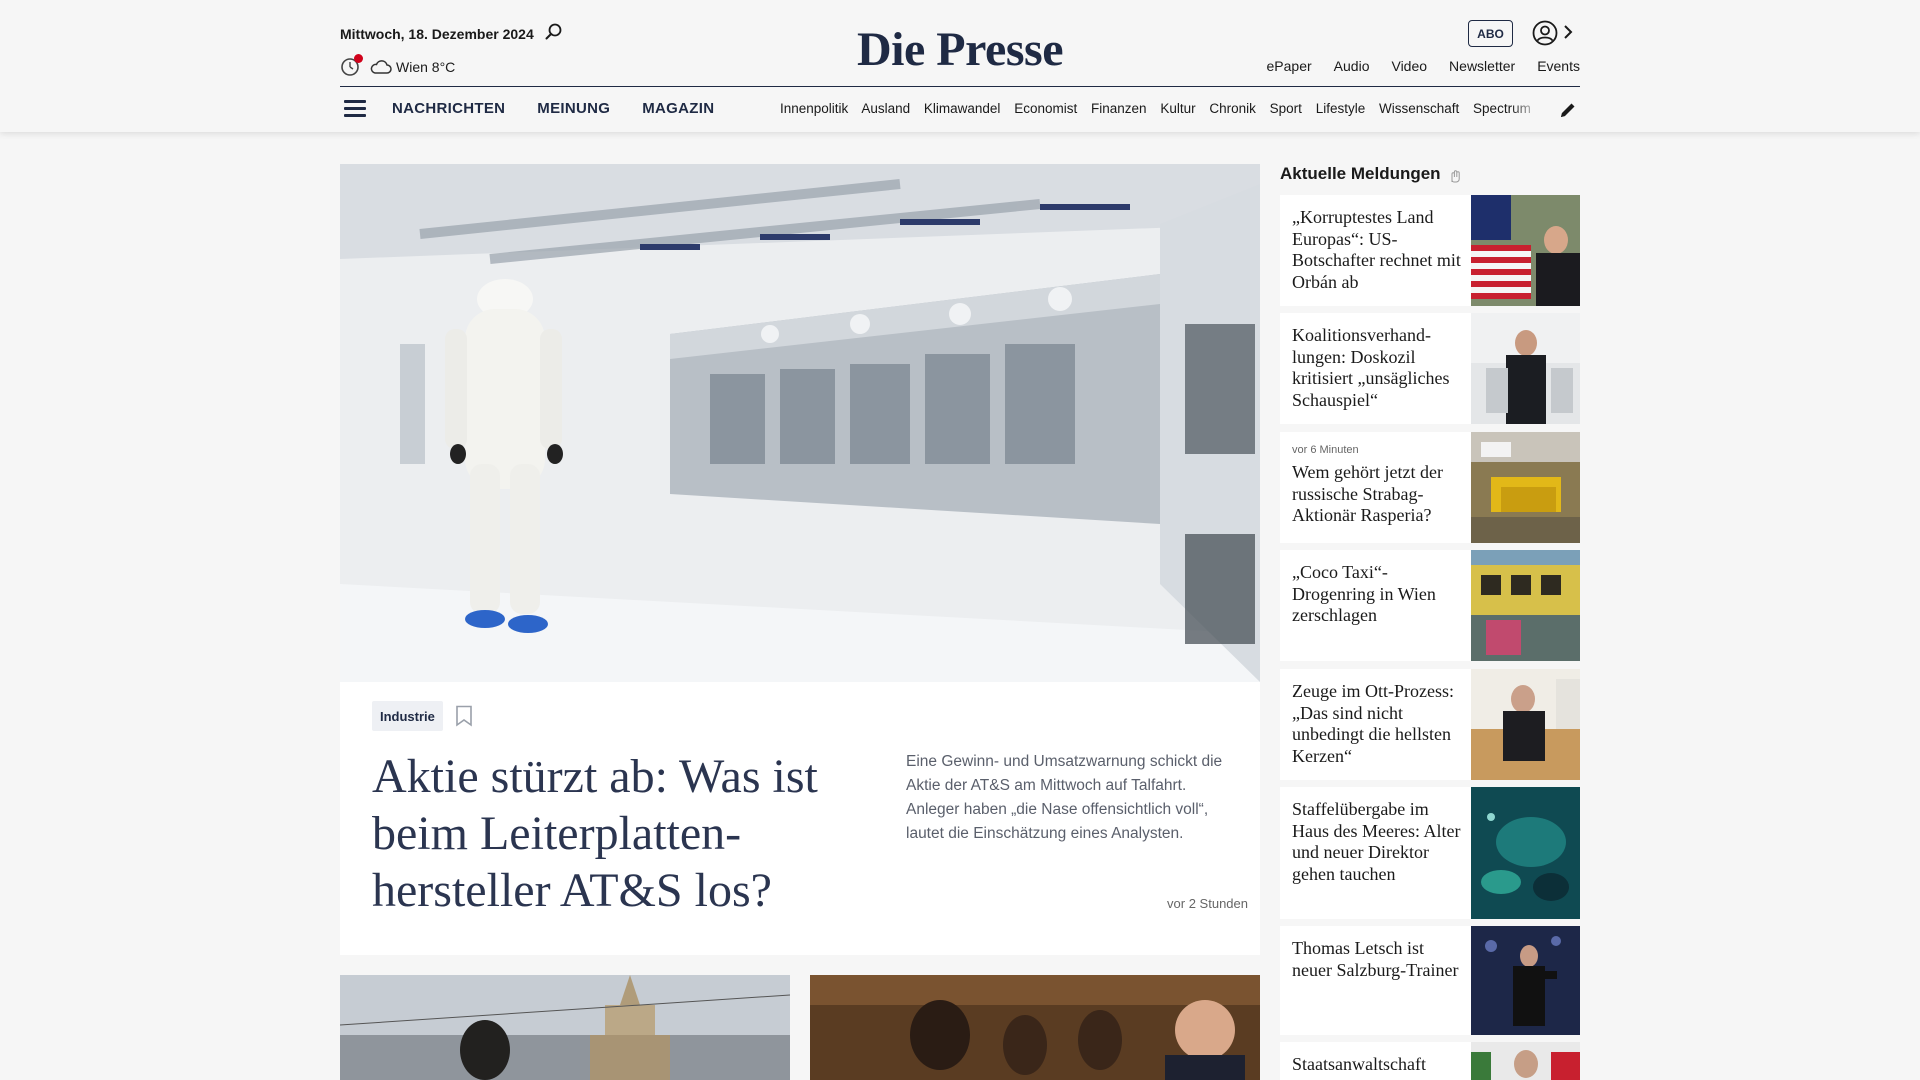  Describe the element at coordinates (573, 108) in the screenshot. I see `nav-meinung: MEINUNG` at that location.